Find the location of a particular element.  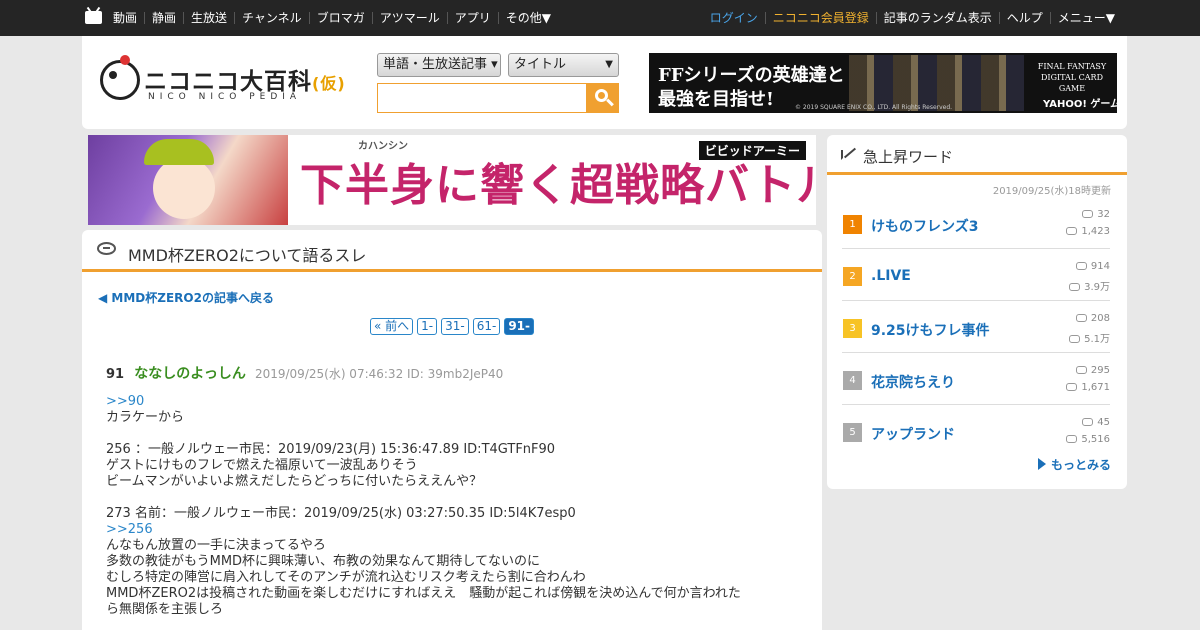

back-to-article-link: ◀ MMD杯ZERO2の記事へ戻る is located at coordinates (186, 297).